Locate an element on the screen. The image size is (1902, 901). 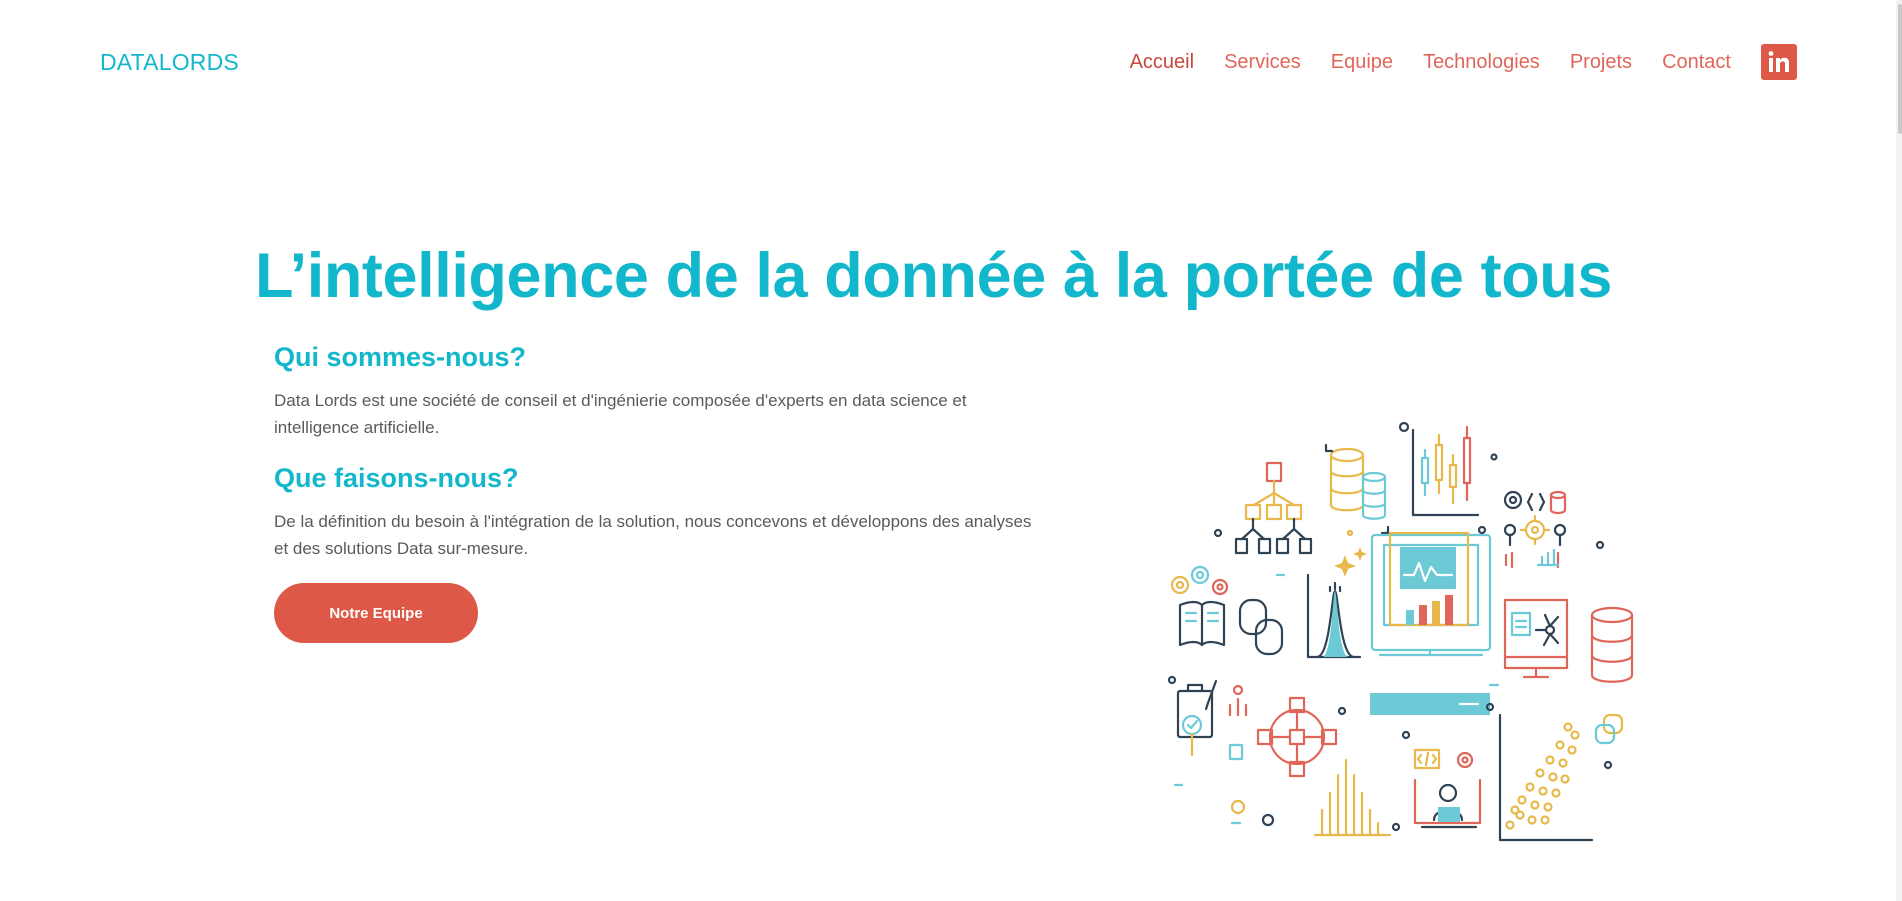
linkedin-icon is located at coordinates (1779, 62).